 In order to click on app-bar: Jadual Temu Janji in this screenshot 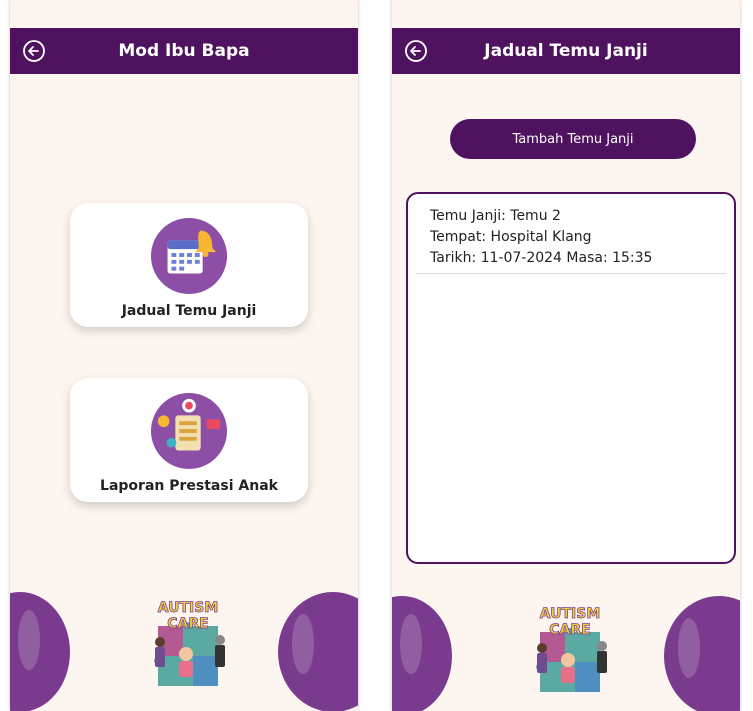, I will do `click(566, 51)`.